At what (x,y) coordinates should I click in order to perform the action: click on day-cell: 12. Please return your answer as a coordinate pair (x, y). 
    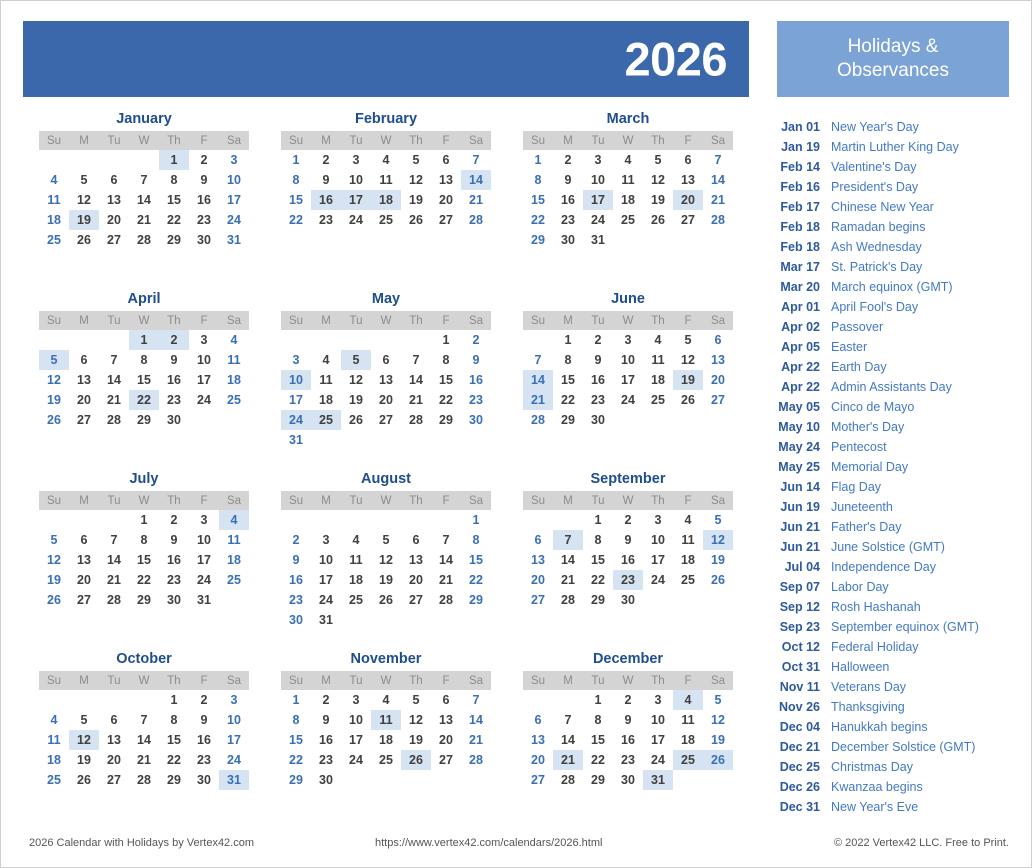
    Looking at the image, I should click on (658, 180).